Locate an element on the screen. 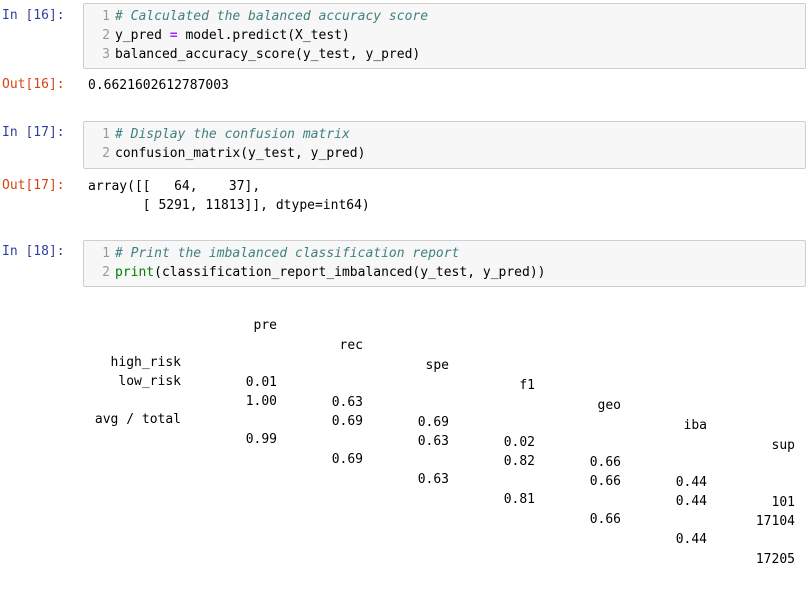  row-label: avg / total is located at coordinates (137, 419).